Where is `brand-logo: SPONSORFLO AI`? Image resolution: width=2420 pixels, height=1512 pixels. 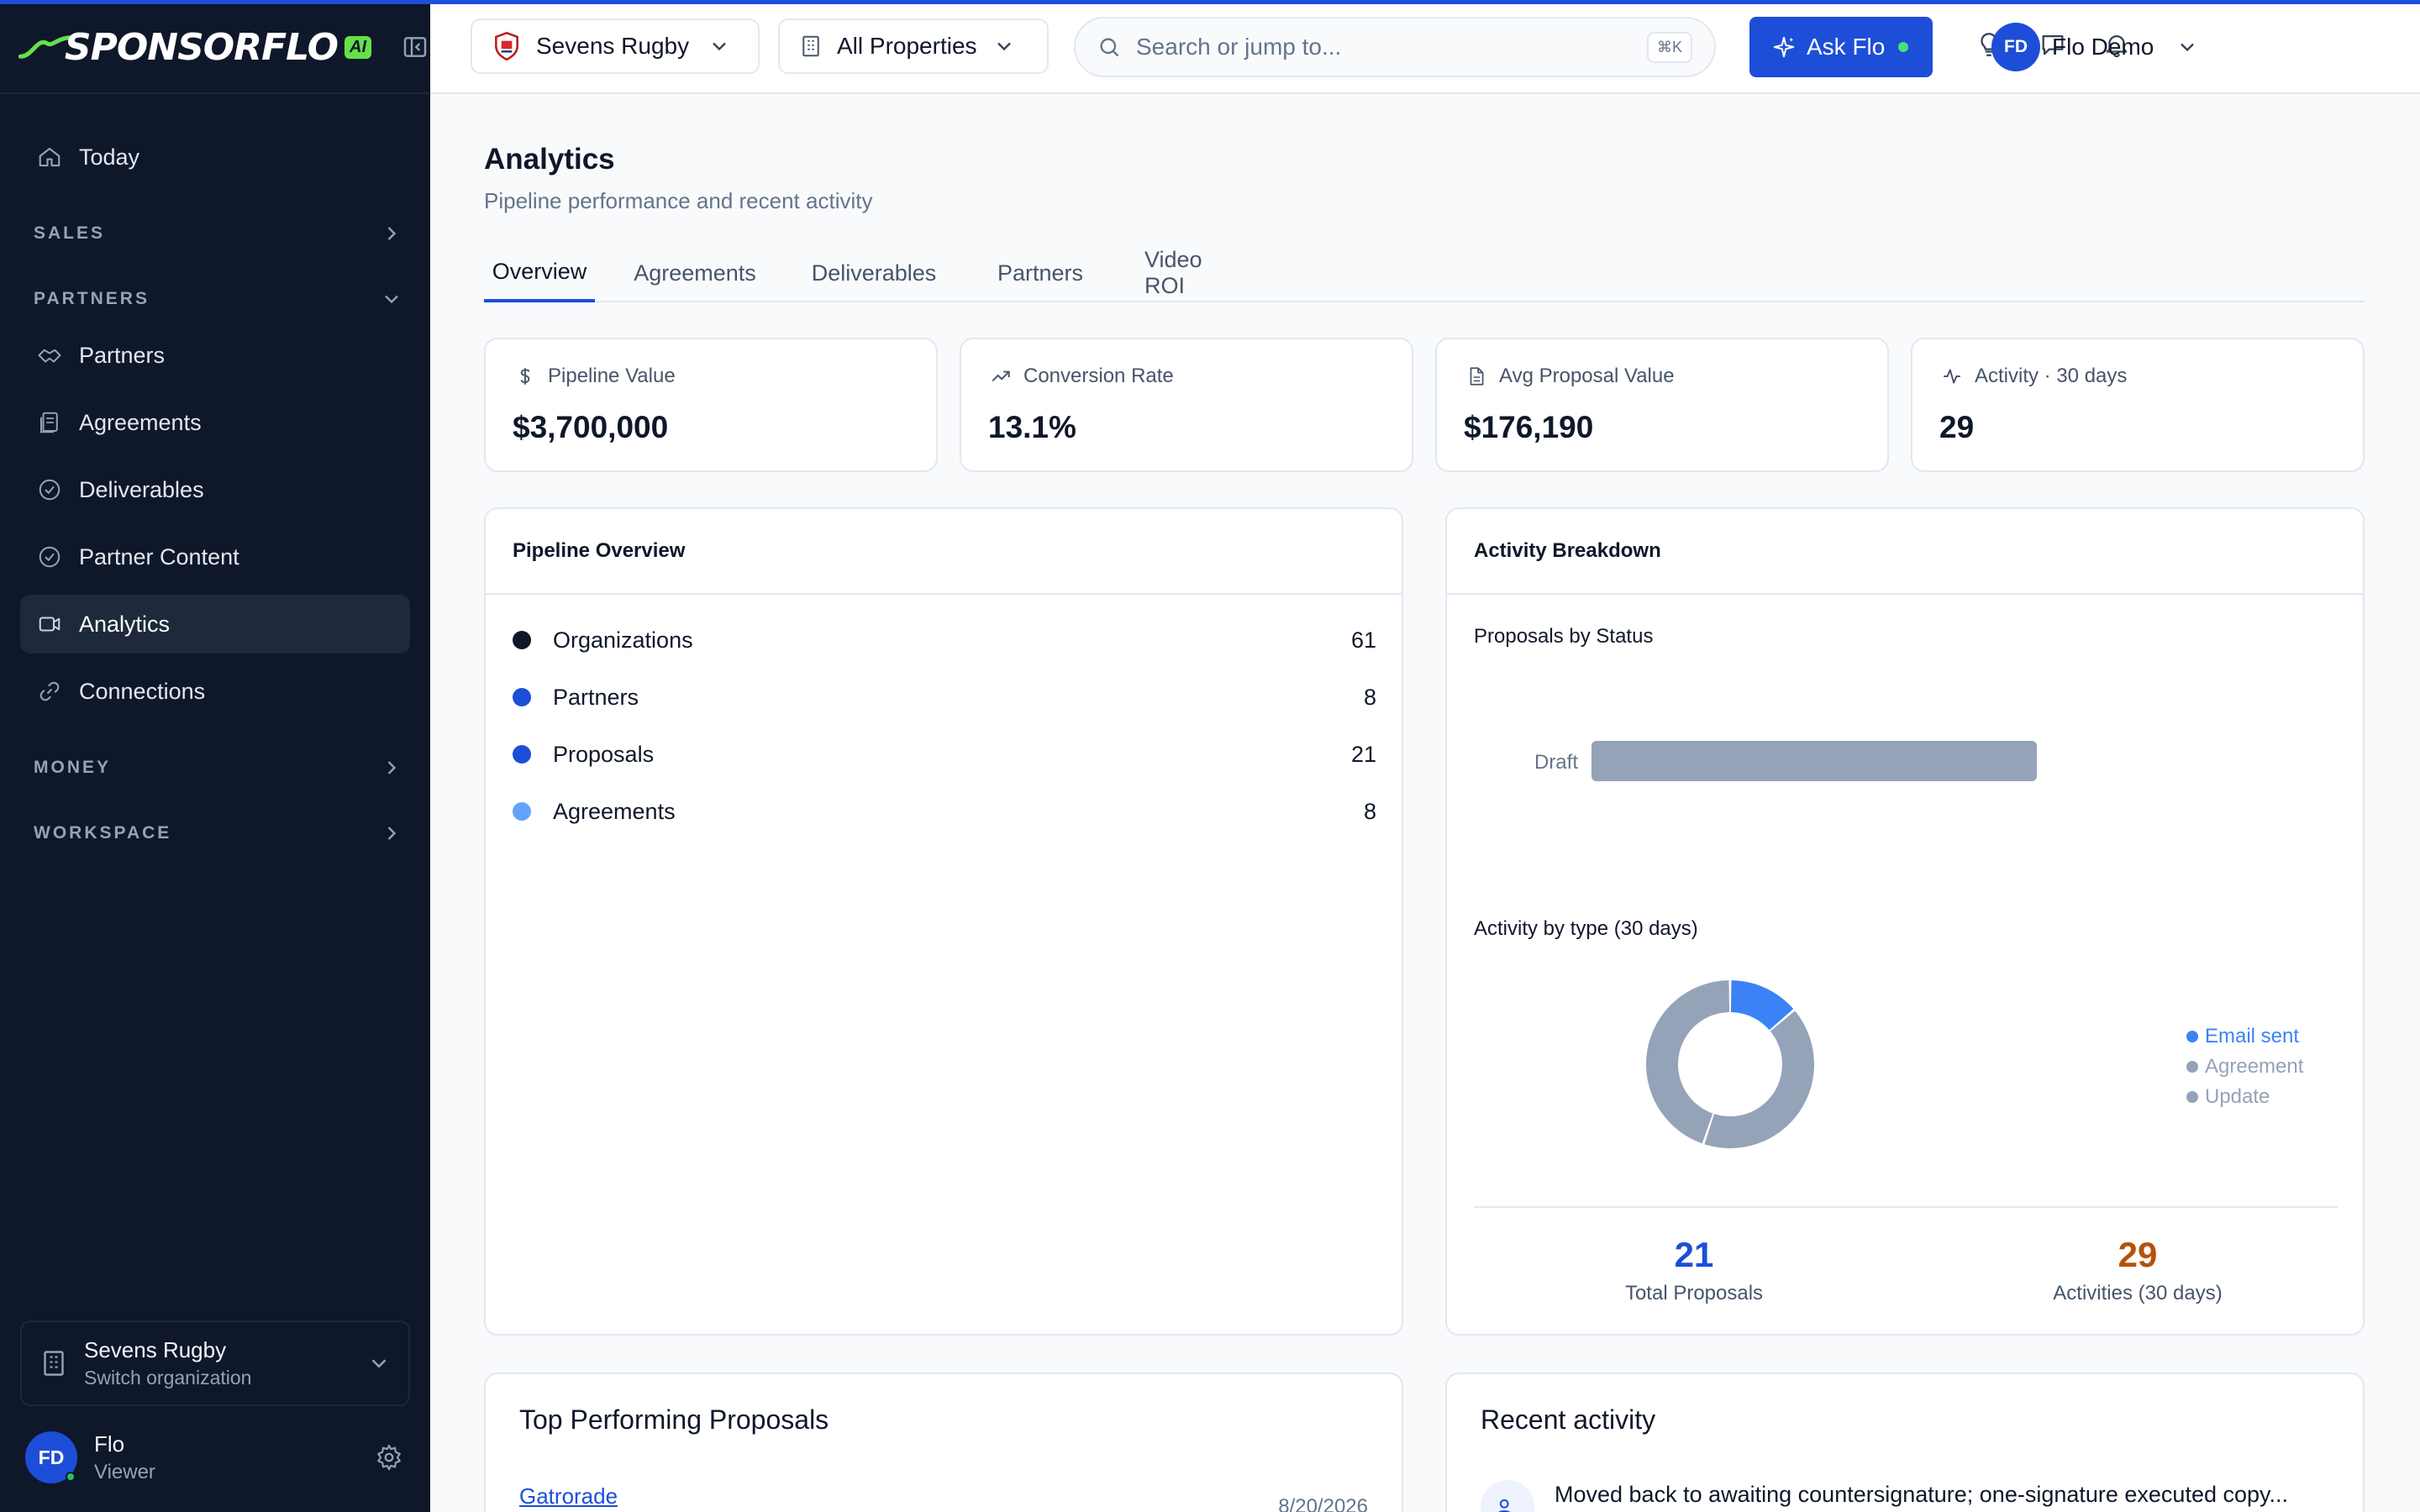 brand-logo: SPONSORFLO AI is located at coordinates (195, 47).